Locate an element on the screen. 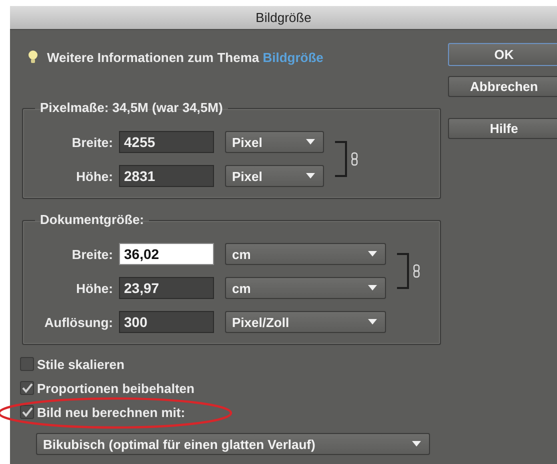 Image resolution: width=557 pixels, height=464 pixels. input-field: 2831 is located at coordinates (166, 176).